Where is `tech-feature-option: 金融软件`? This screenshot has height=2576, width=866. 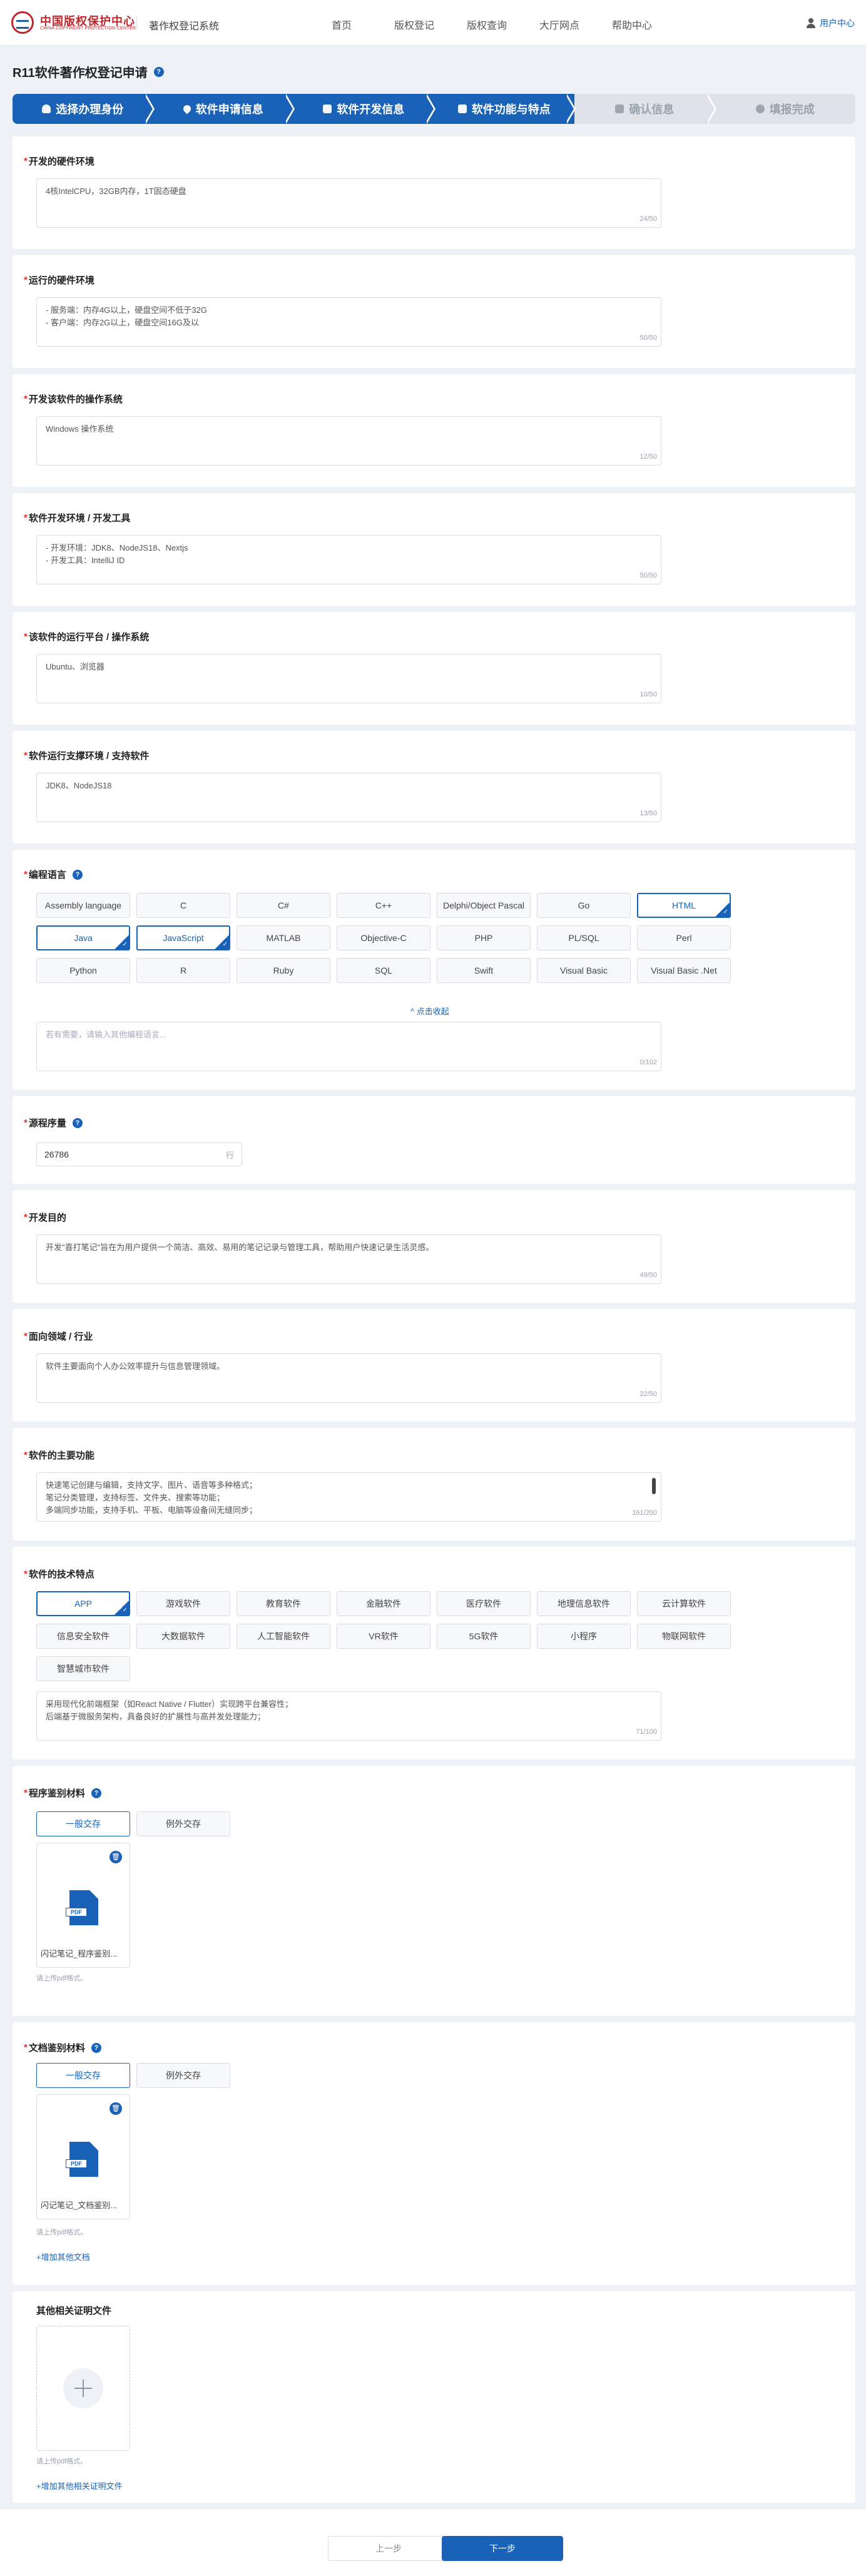 tech-feature-option: 金融软件 is located at coordinates (383, 1604).